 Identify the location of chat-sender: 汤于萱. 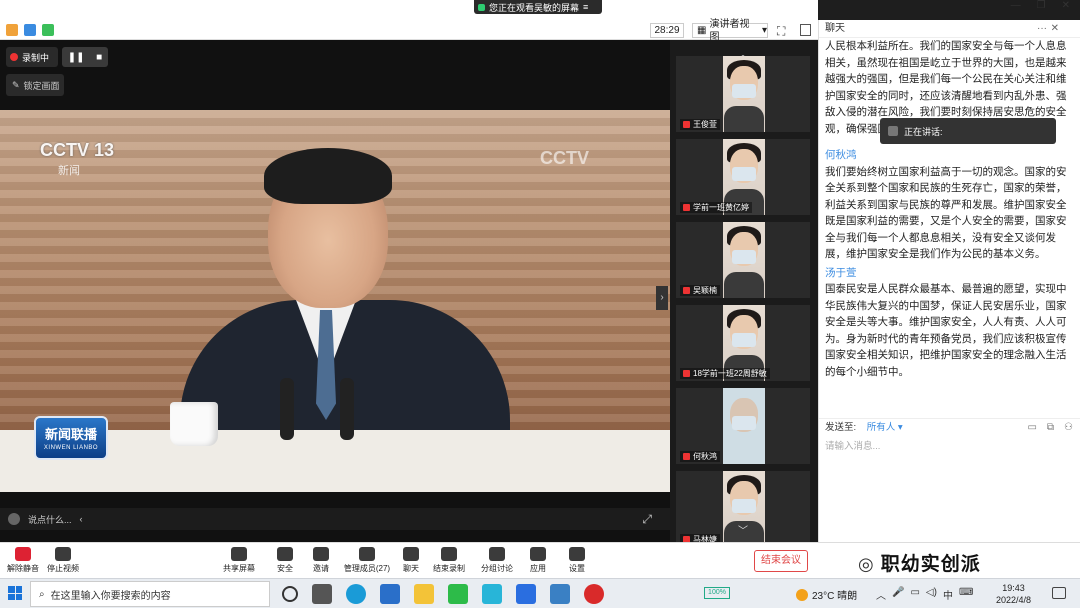
(841, 272).